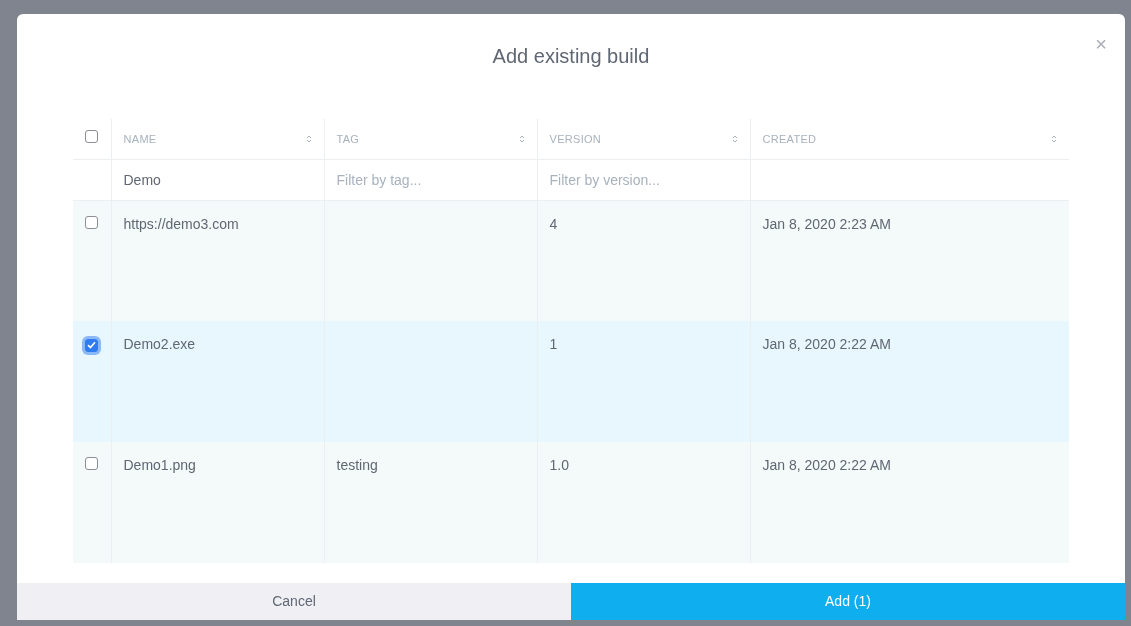 Image resolution: width=1131 pixels, height=626 pixels. Describe the element at coordinates (575, 138) in the screenshot. I see `column-header: VERSION` at that location.